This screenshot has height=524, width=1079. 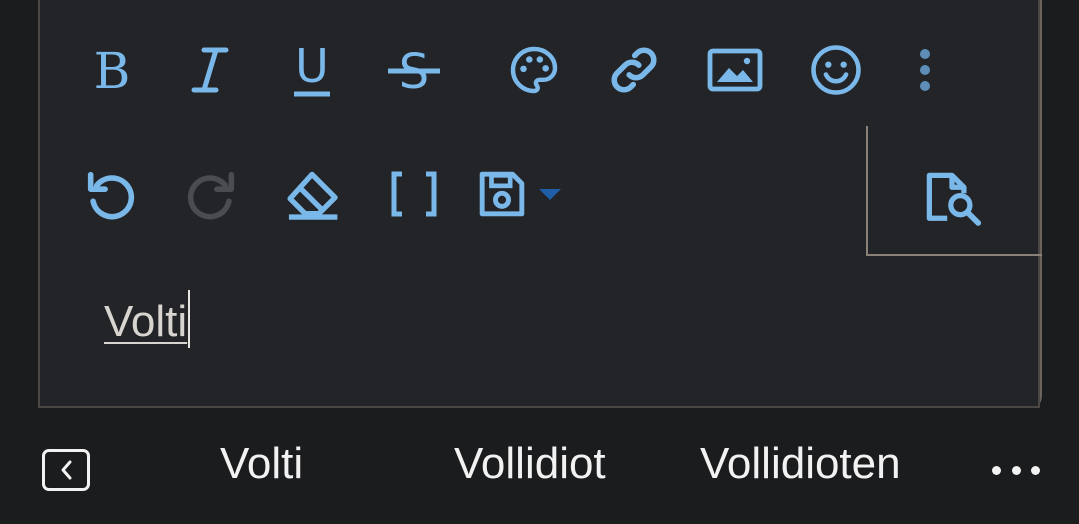 I want to click on bold-icon: B, so click(x=112, y=70).